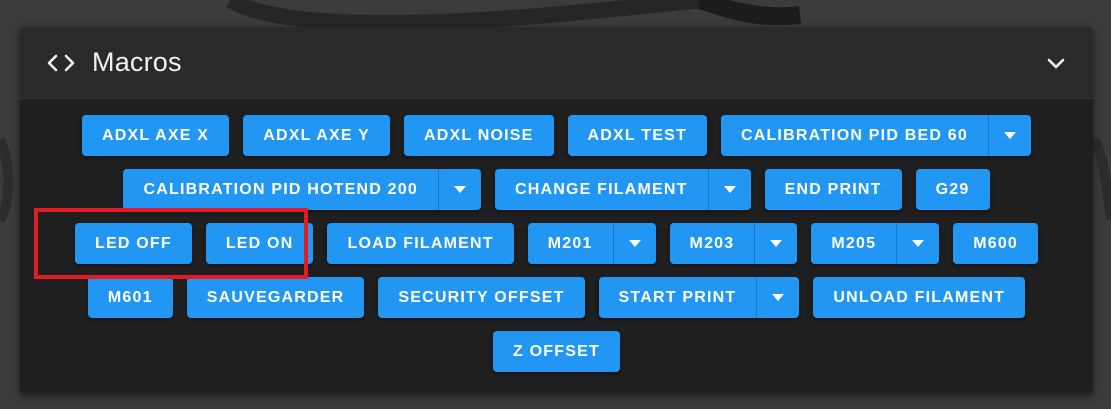 Image resolution: width=1111 pixels, height=409 pixels. I want to click on macro-button-label: LOAD FILAMENT, so click(420, 243).